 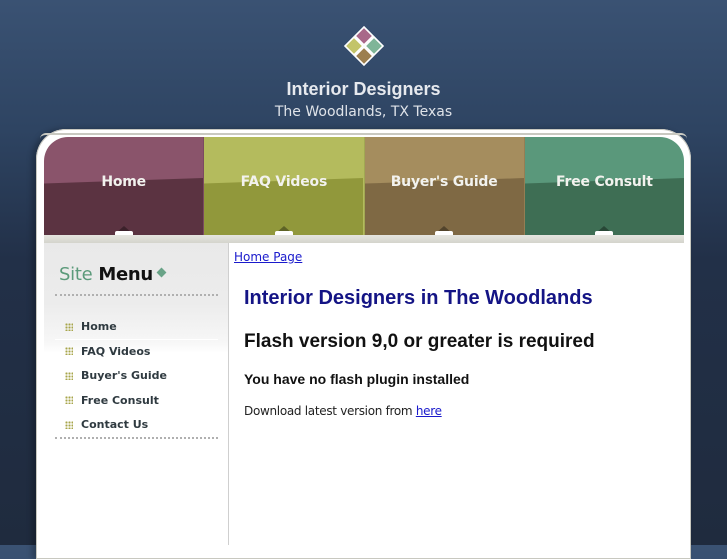 What do you see at coordinates (116, 351) in the screenshot?
I see `sidebar-item-label: FAQ Videos` at bounding box center [116, 351].